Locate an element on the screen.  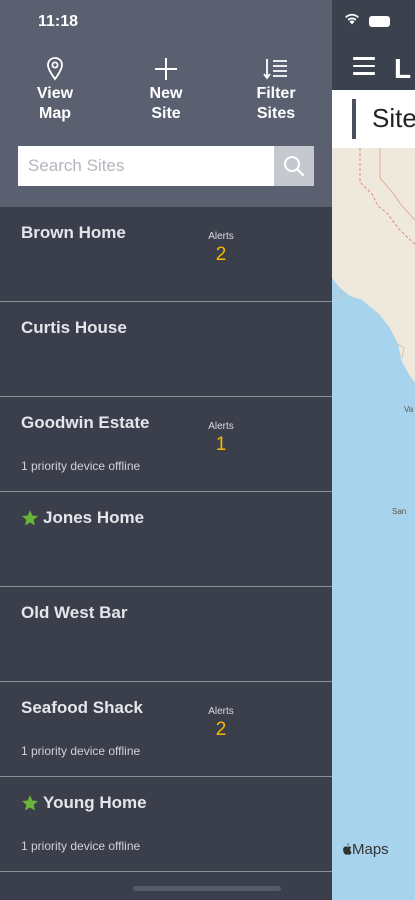
search-button is located at coordinates (294, 166).